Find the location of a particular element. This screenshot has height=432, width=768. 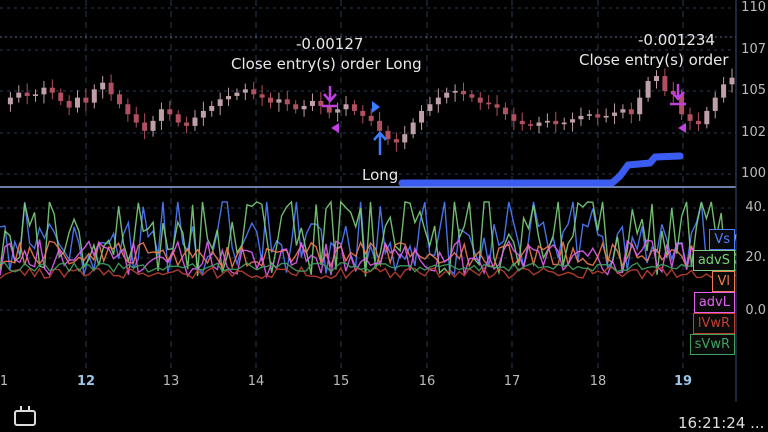

legend-item-advs: advS is located at coordinates (713, 260).